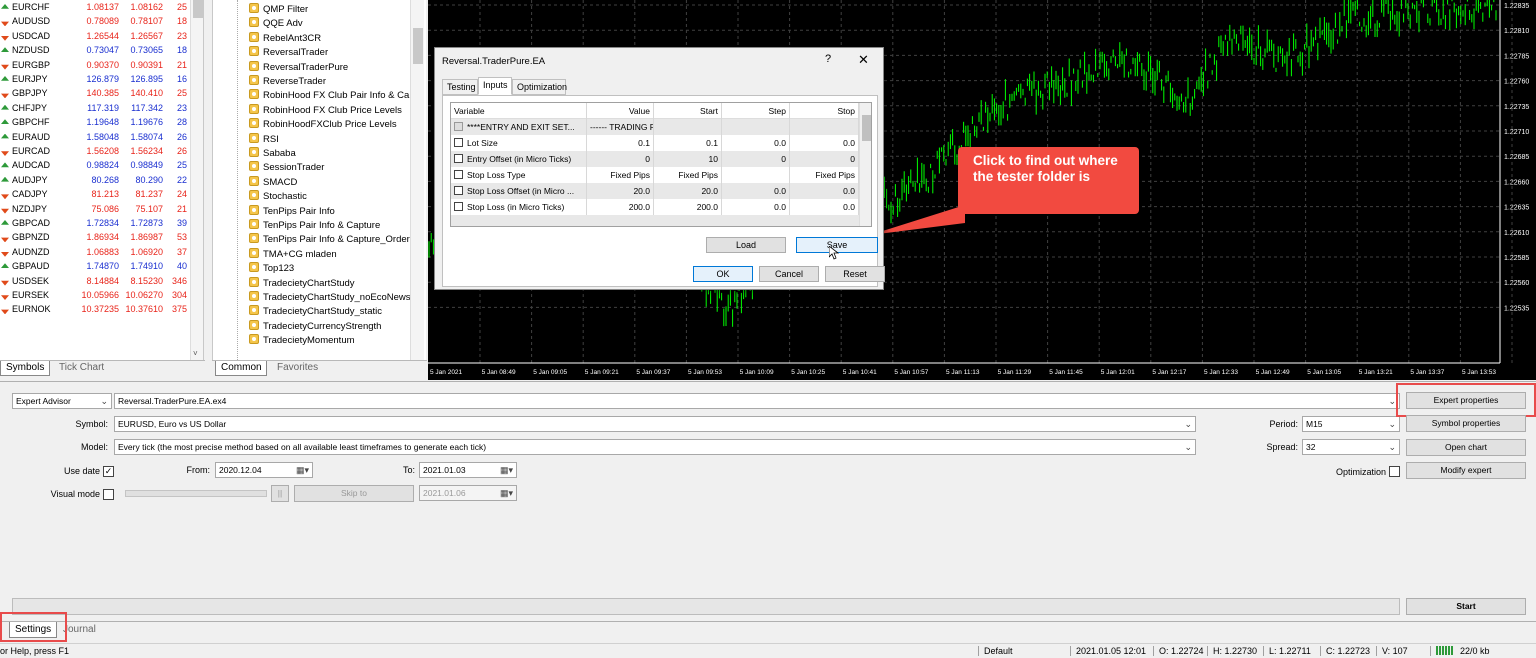 Image resolution: width=1536 pixels, height=658 pixels. What do you see at coordinates (101, 309) in the screenshot?
I see `market-watch-row: EURNOK 10.37235 10.37610 375` at bounding box center [101, 309].